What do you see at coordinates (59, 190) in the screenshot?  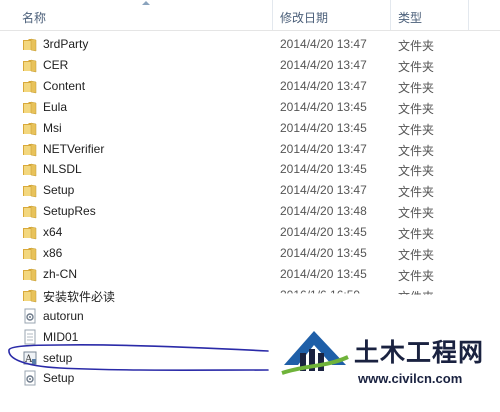 I see `file-name: Setup` at bounding box center [59, 190].